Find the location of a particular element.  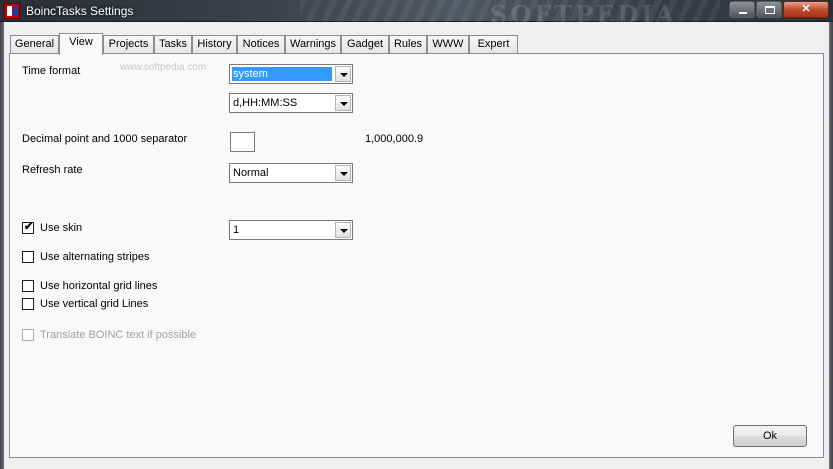

softpedia-text-watermark: www.softpedia.com is located at coordinates (163, 67).